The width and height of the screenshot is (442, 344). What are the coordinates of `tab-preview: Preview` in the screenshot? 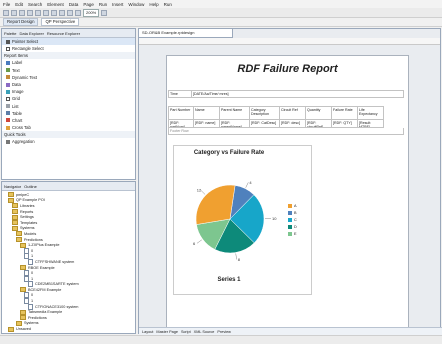 It's located at (224, 332).